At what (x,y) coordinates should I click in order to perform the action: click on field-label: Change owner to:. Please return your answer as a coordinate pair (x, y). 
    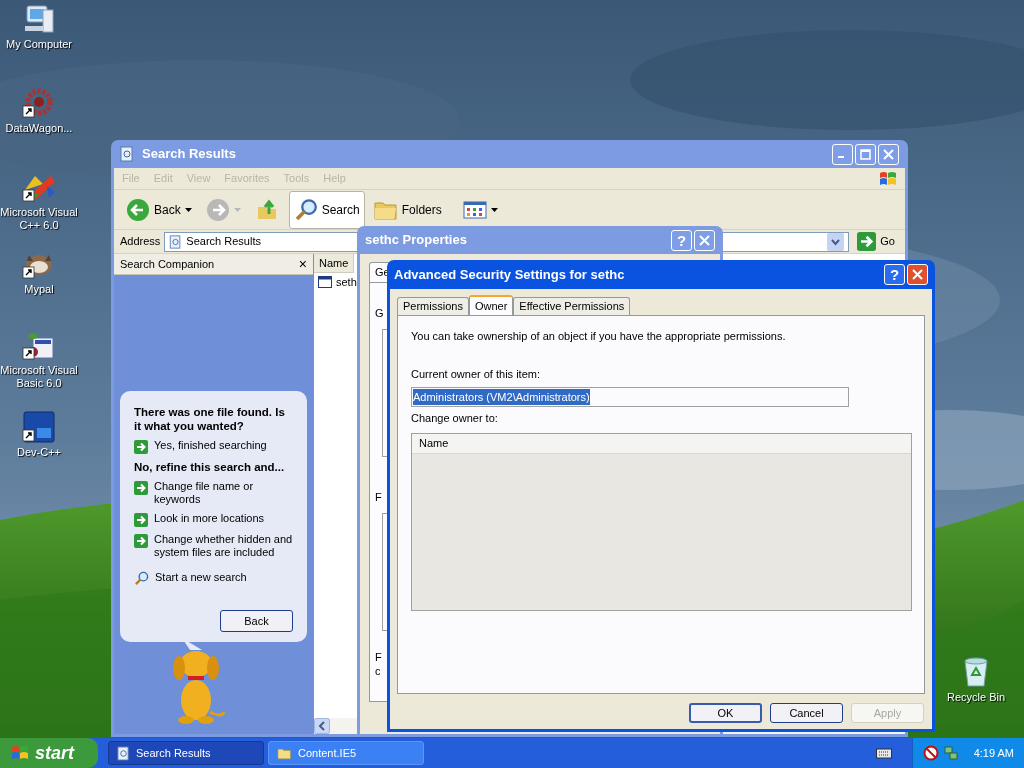
    Looking at the image, I should click on (455, 418).